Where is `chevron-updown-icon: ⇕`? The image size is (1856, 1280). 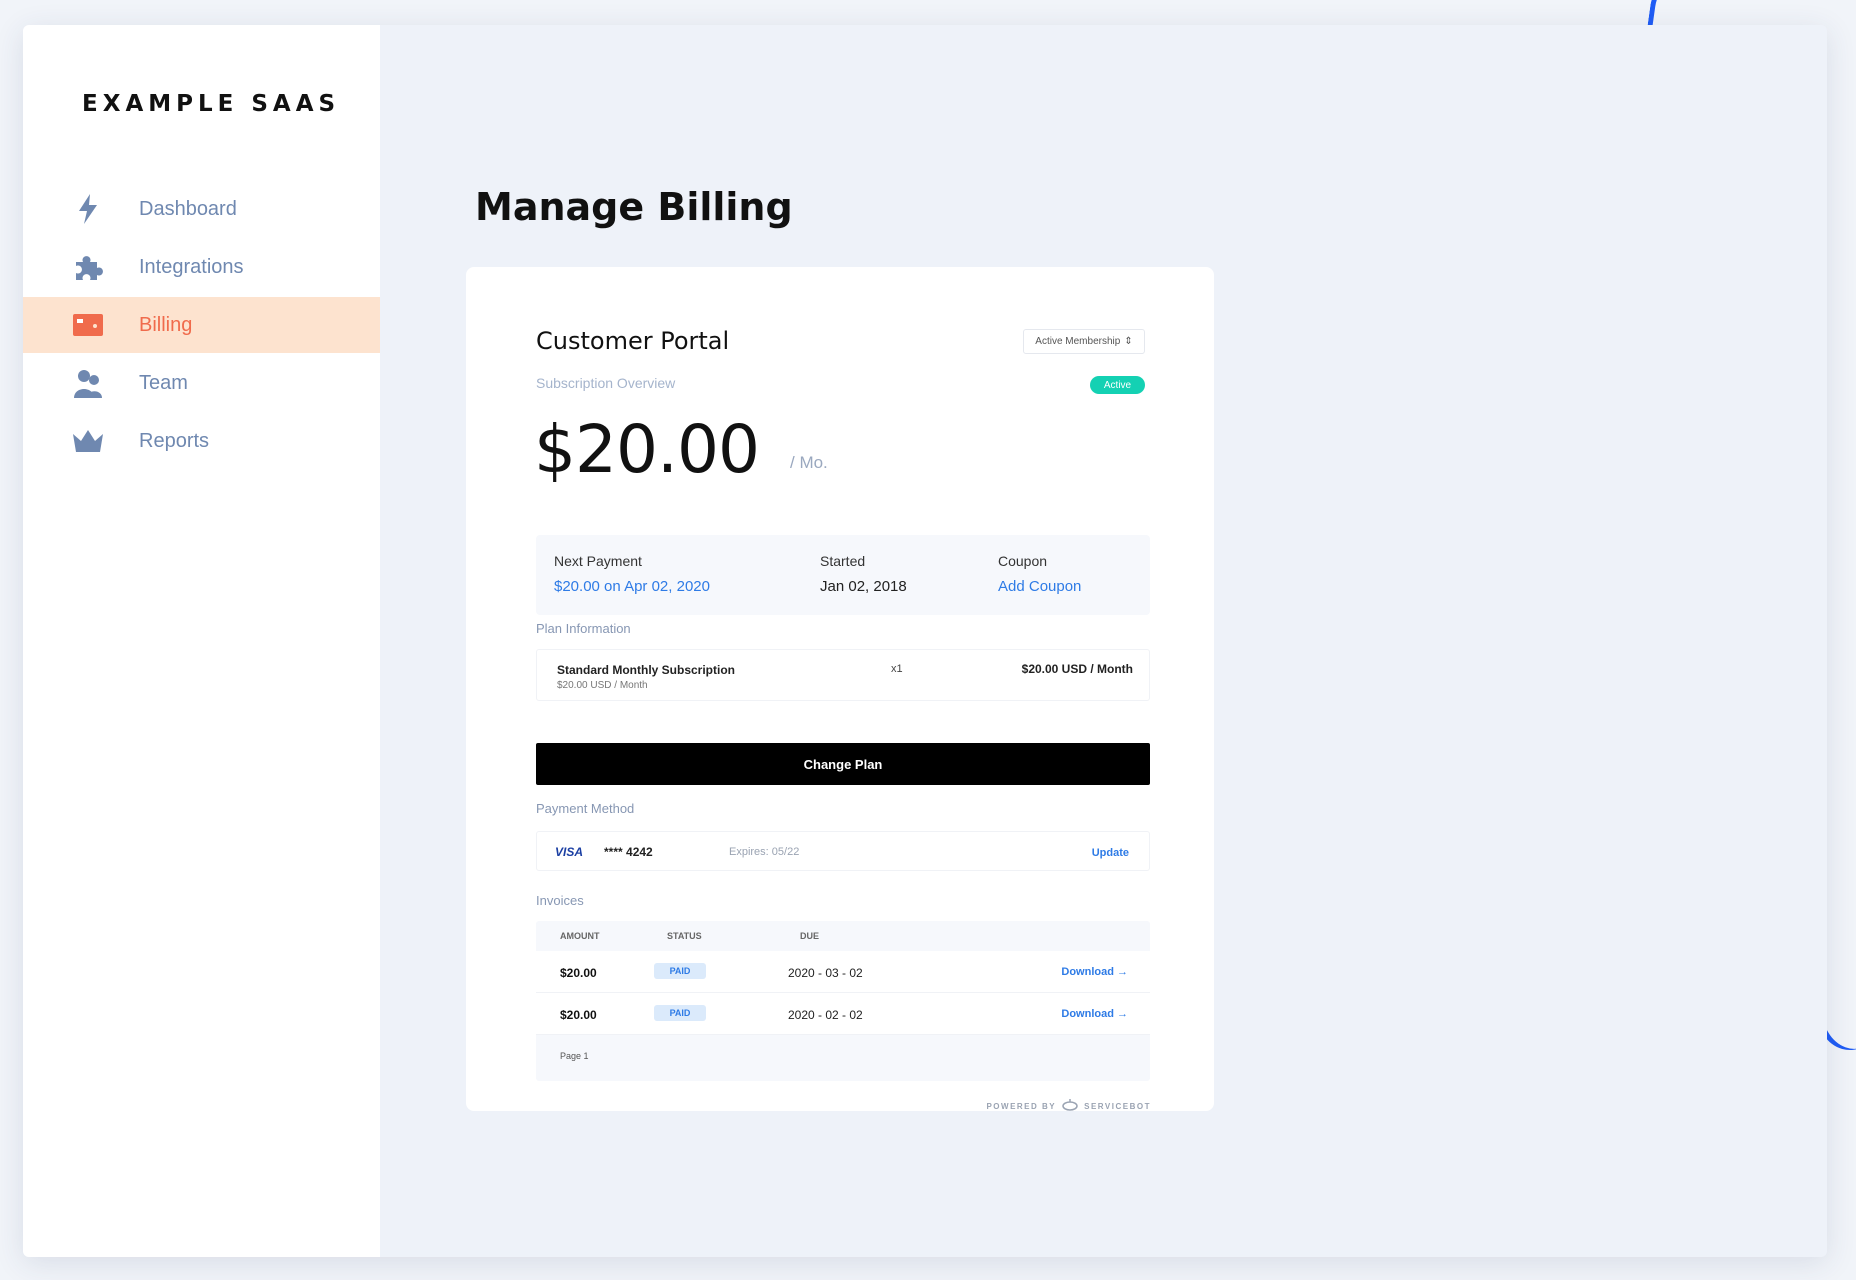
chevron-updown-icon: ⇕ is located at coordinates (1128, 341).